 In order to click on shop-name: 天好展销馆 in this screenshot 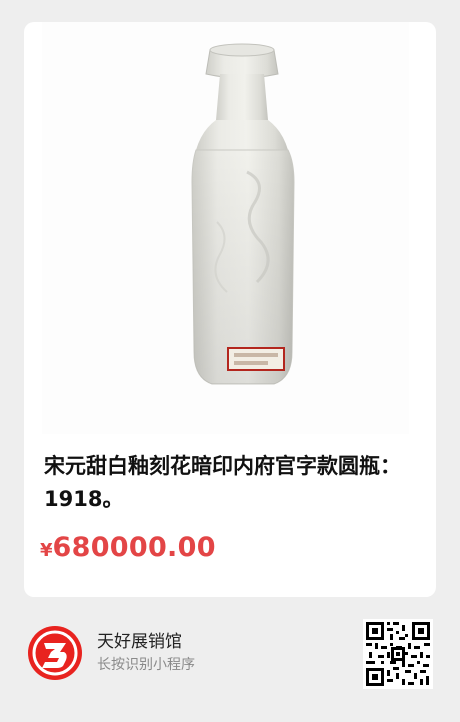, I will do `click(139, 642)`.